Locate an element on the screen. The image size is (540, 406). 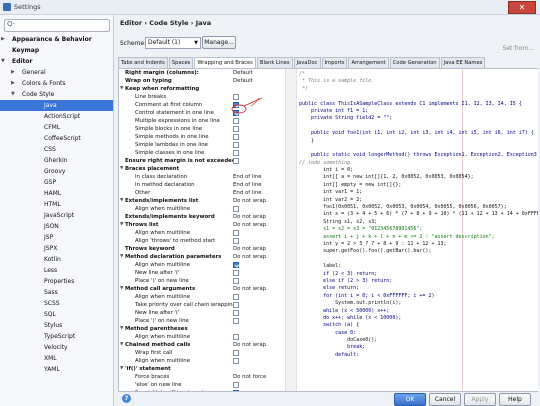
sidebar-item: HTML is located at coordinates (56, 204).